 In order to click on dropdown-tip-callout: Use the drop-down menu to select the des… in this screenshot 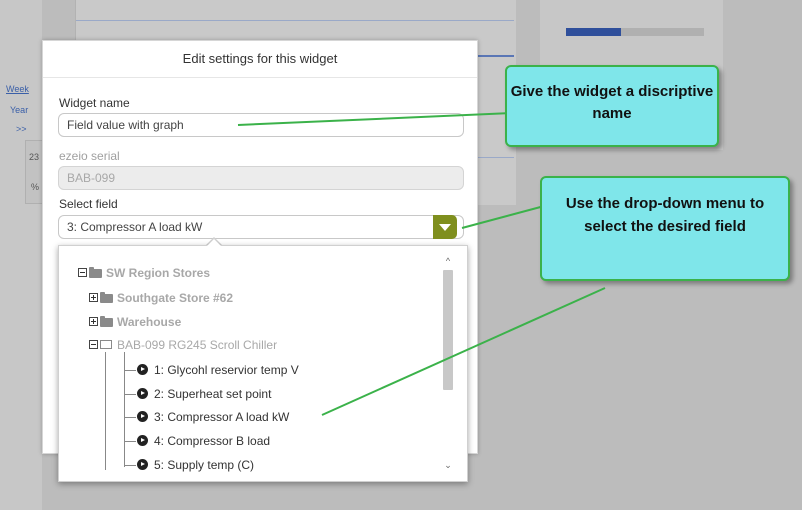, I will do `click(665, 228)`.